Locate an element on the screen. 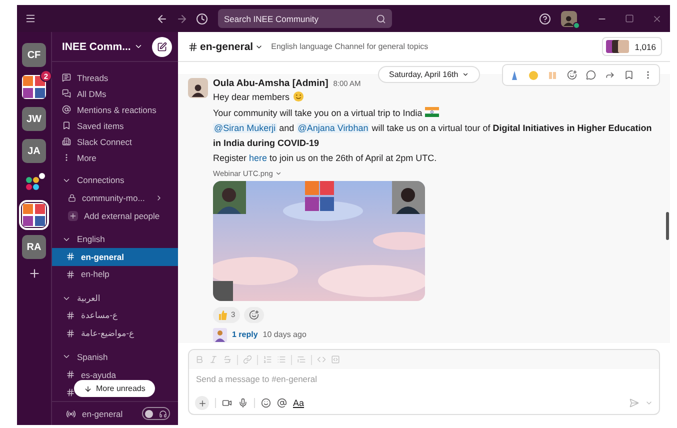 The height and width of the screenshot is (428, 677). members-button: 1,016 is located at coordinates (632, 46).